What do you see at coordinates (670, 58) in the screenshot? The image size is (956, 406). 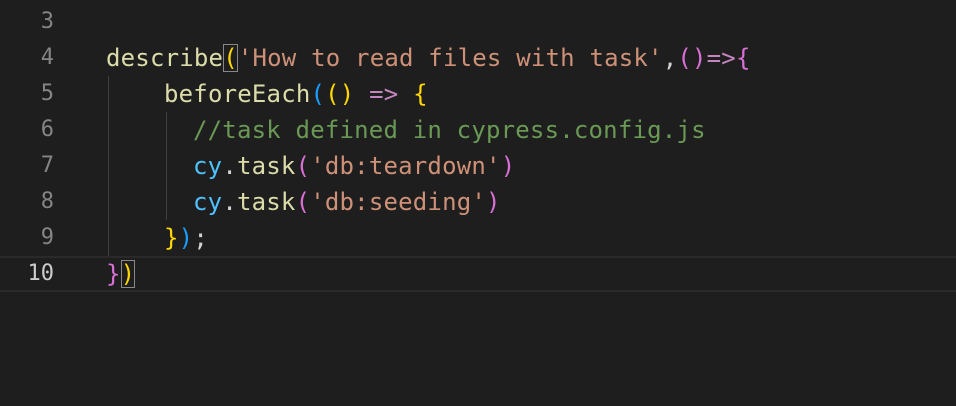 I see `comma: ,` at bounding box center [670, 58].